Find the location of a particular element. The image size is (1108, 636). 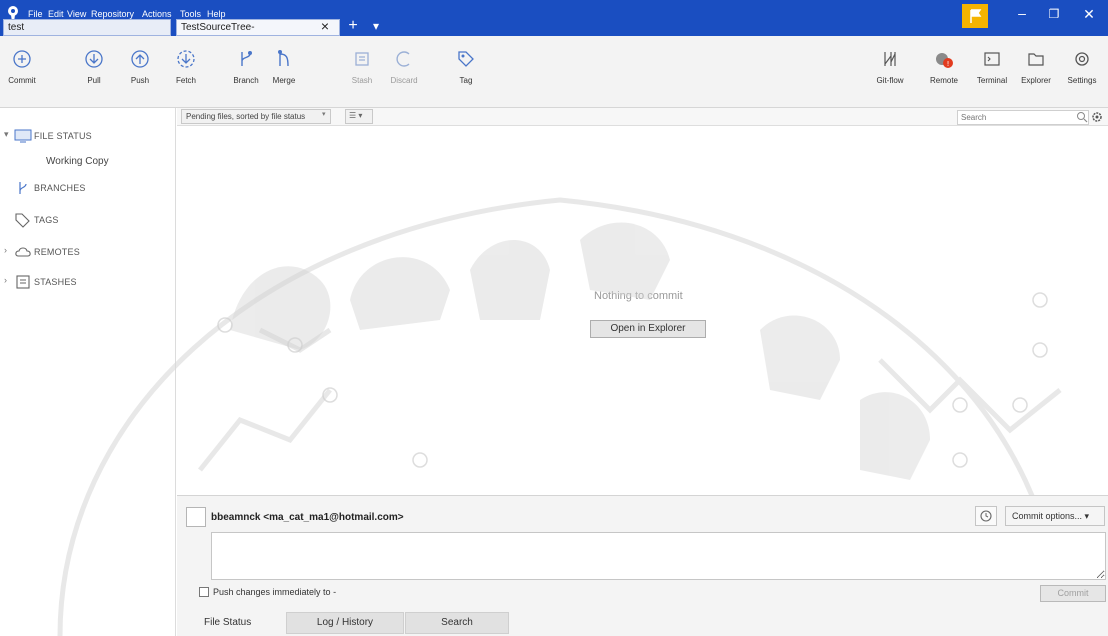

stash-label: Stash is located at coordinates (362, 80).